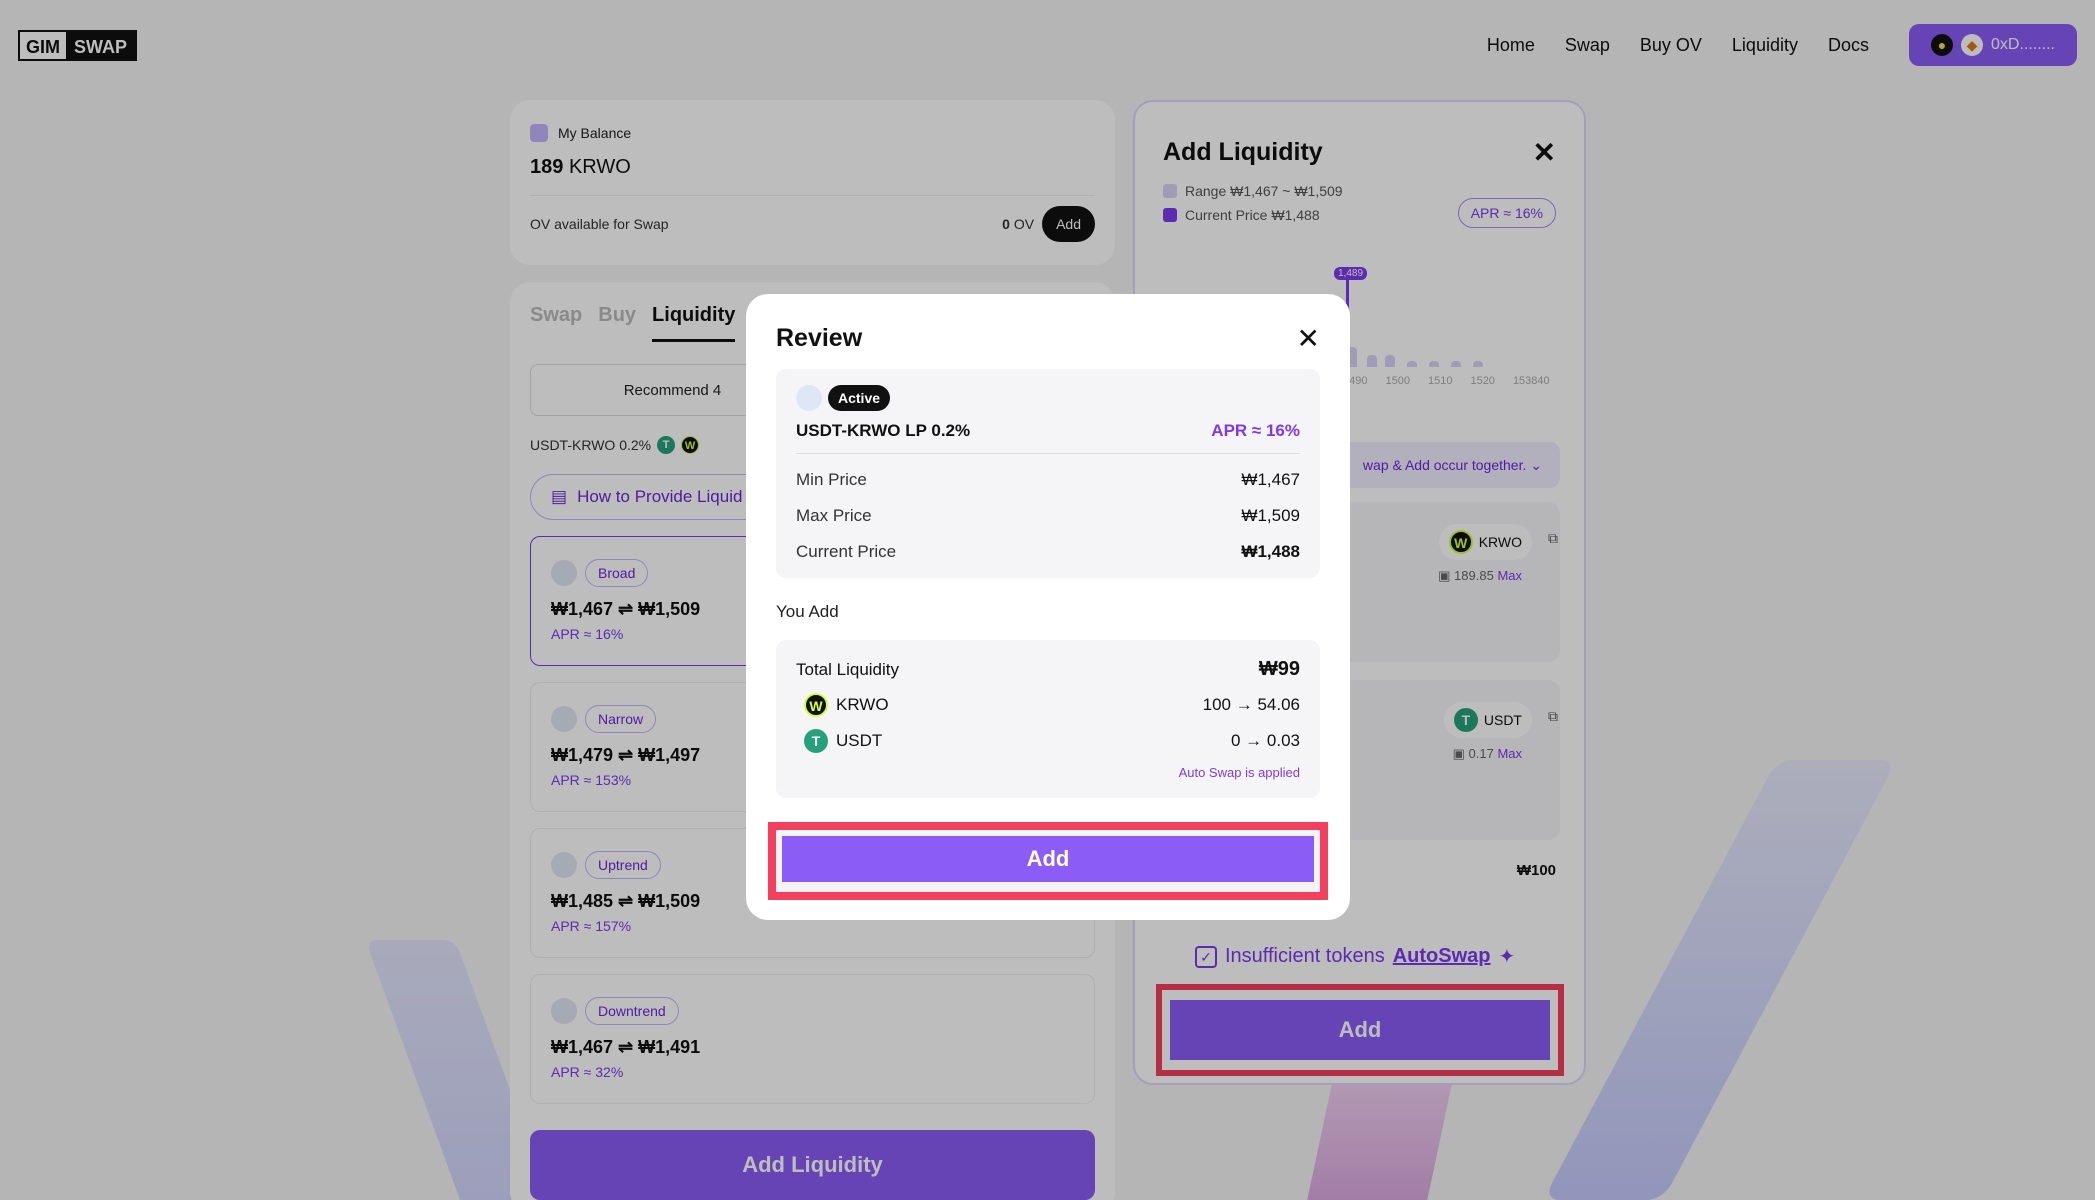 The width and height of the screenshot is (2095, 1200). Describe the element at coordinates (859, 398) in the screenshot. I see `status-badge: Active` at that location.